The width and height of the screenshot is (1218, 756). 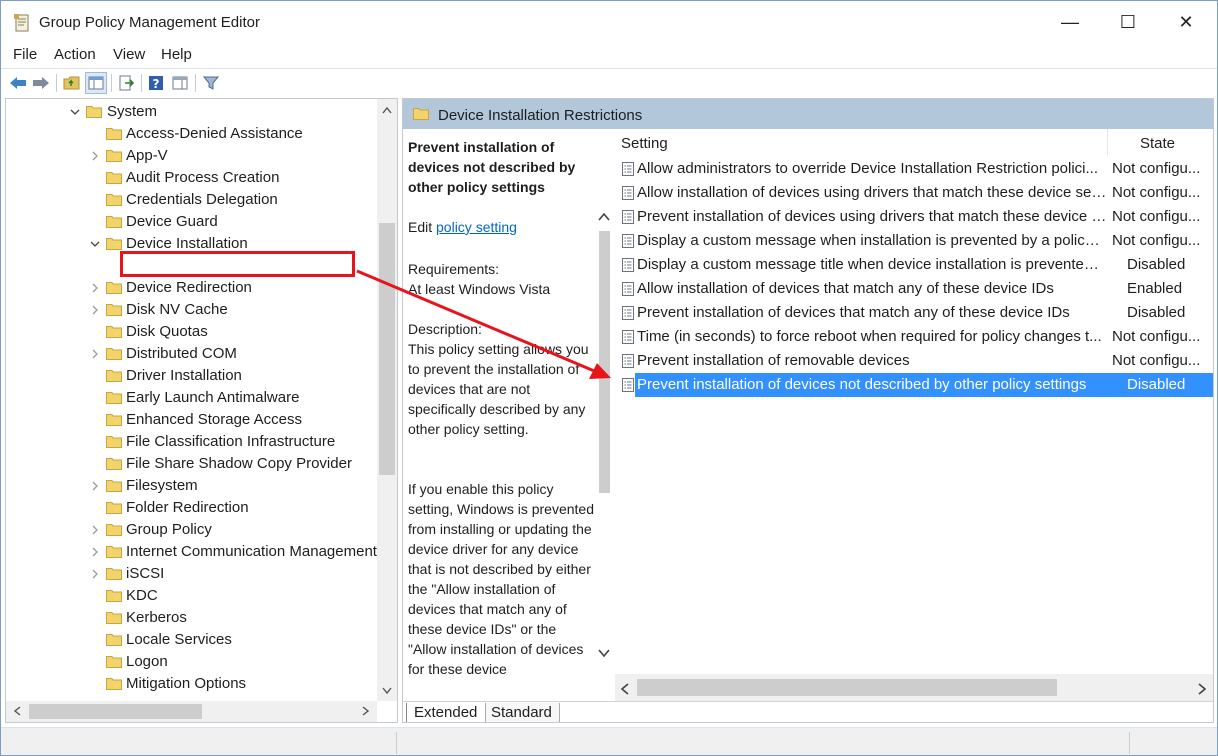 What do you see at coordinates (1156, 384) in the screenshot?
I see `setting-state: Disabled` at bounding box center [1156, 384].